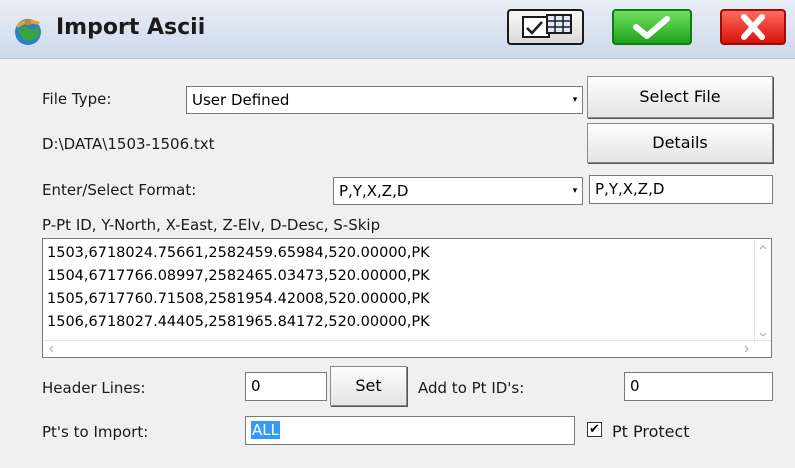 Image resolution: width=795 pixels, height=468 pixels. Describe the element at coordinates (384, 100) in the screenshot. I see `file-type-select: User Defined ▾` at that location.